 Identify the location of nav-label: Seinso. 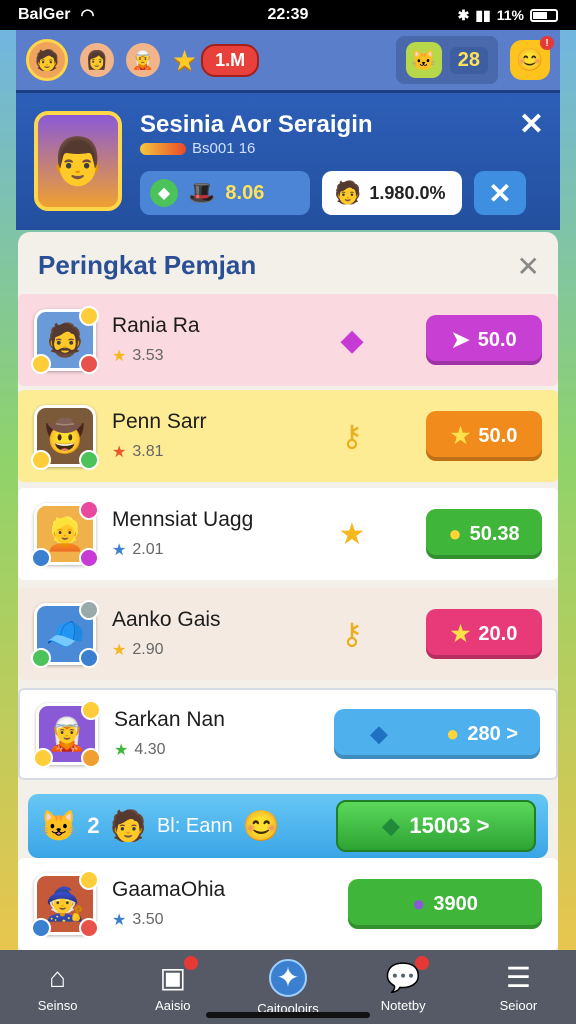
(57, 1005).